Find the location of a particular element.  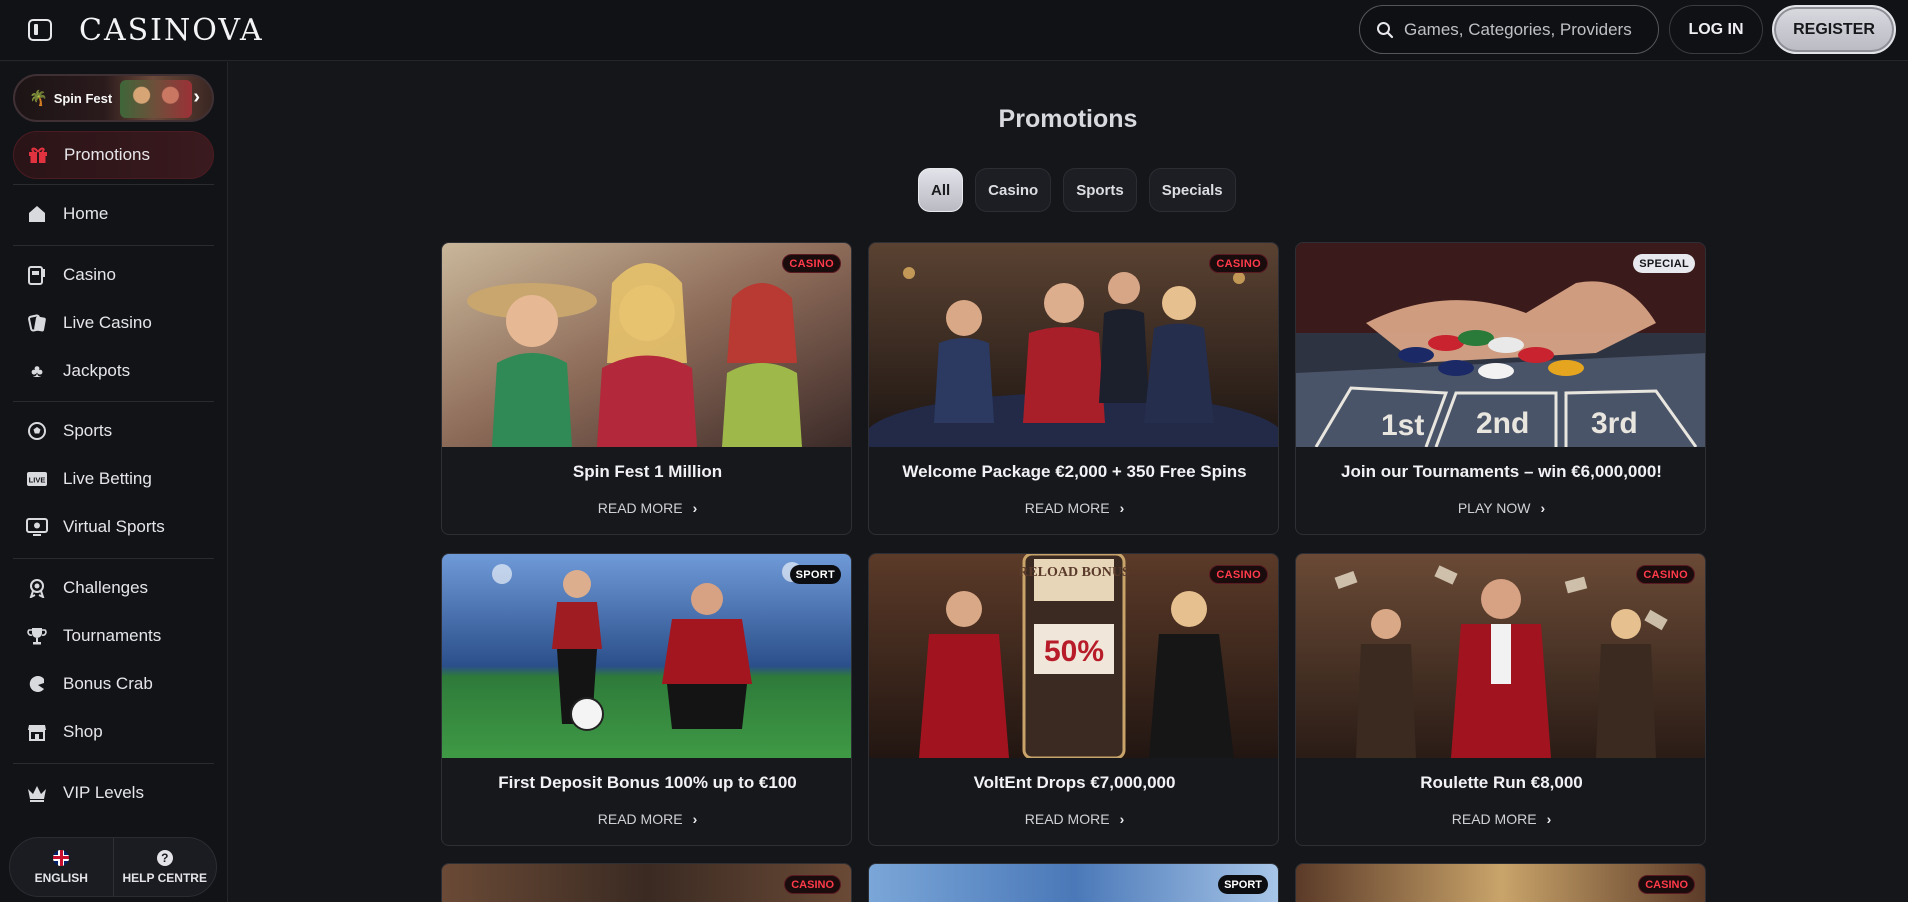

promo-title: First Deposit Bonus 100% up to €100 is located at coordinates (647, 782).